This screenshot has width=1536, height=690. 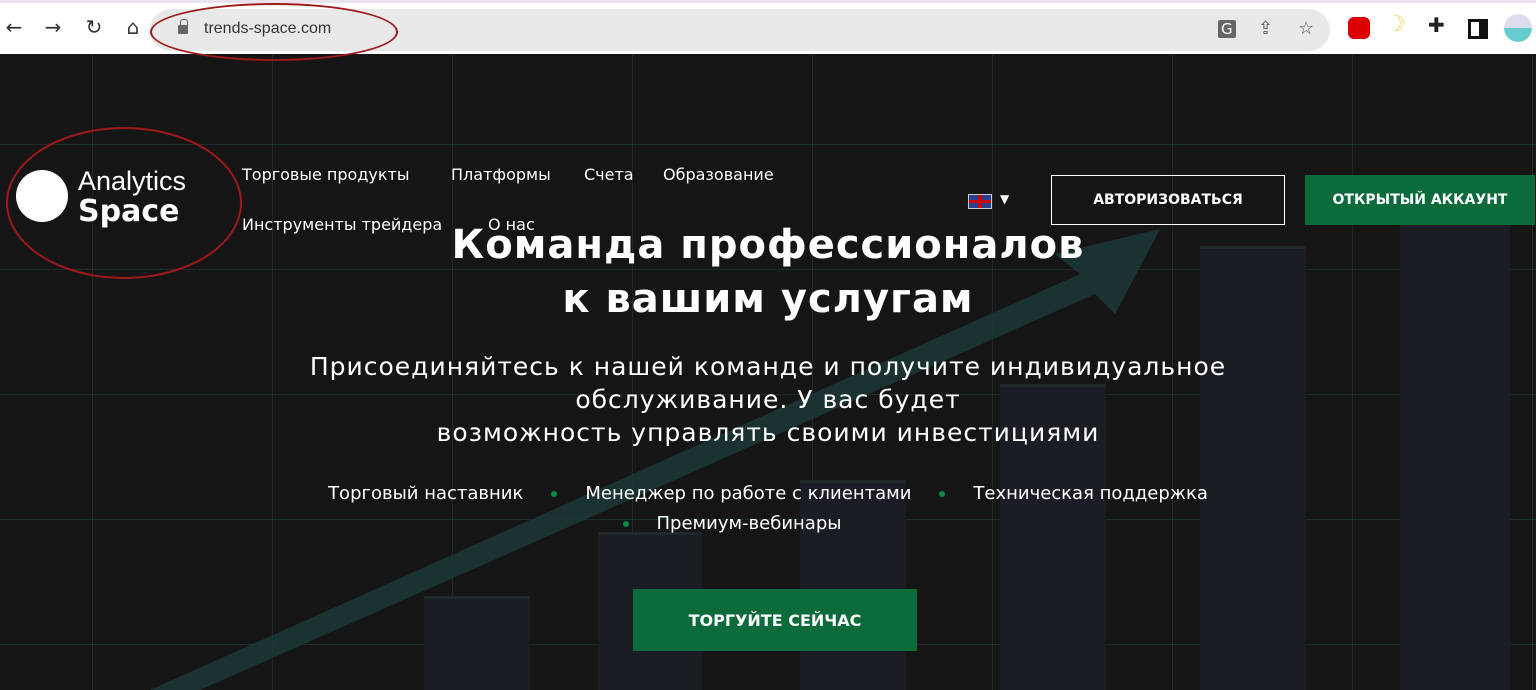 What do you see at coordinates (609, 174) in the screenshot?
I see `nav-accounts: Счета` at bounding box center [609, 174].